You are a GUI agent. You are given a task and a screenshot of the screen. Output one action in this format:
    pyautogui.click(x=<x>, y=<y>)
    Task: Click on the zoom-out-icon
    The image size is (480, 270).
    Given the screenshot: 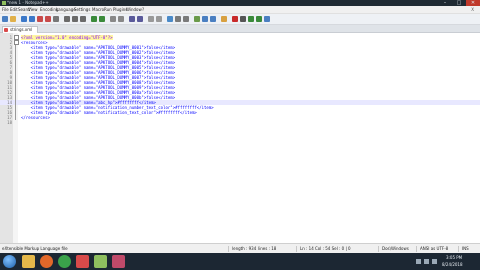 What is the action you would take?
    pyautogui.click(x=140, y=19)
    